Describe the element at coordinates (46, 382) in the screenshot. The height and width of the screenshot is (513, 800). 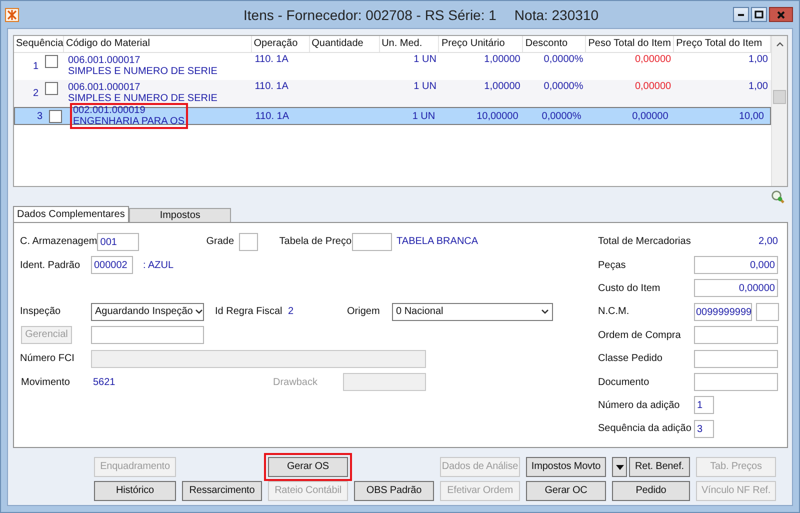
I see `field-label: Movimento` at that location.